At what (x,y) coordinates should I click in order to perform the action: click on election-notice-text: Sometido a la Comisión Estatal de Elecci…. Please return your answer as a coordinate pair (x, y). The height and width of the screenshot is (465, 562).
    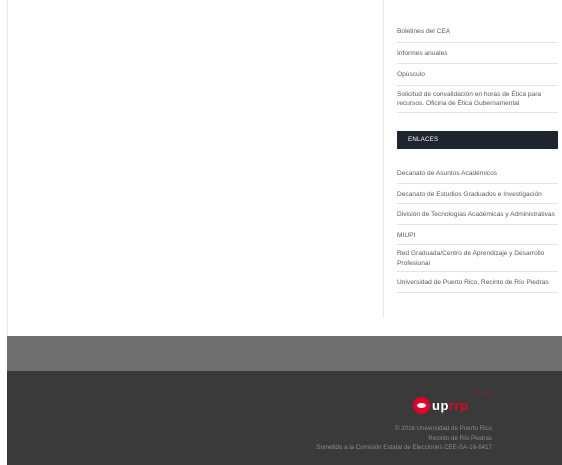
    Looking at the image, I should click on (404, 447).